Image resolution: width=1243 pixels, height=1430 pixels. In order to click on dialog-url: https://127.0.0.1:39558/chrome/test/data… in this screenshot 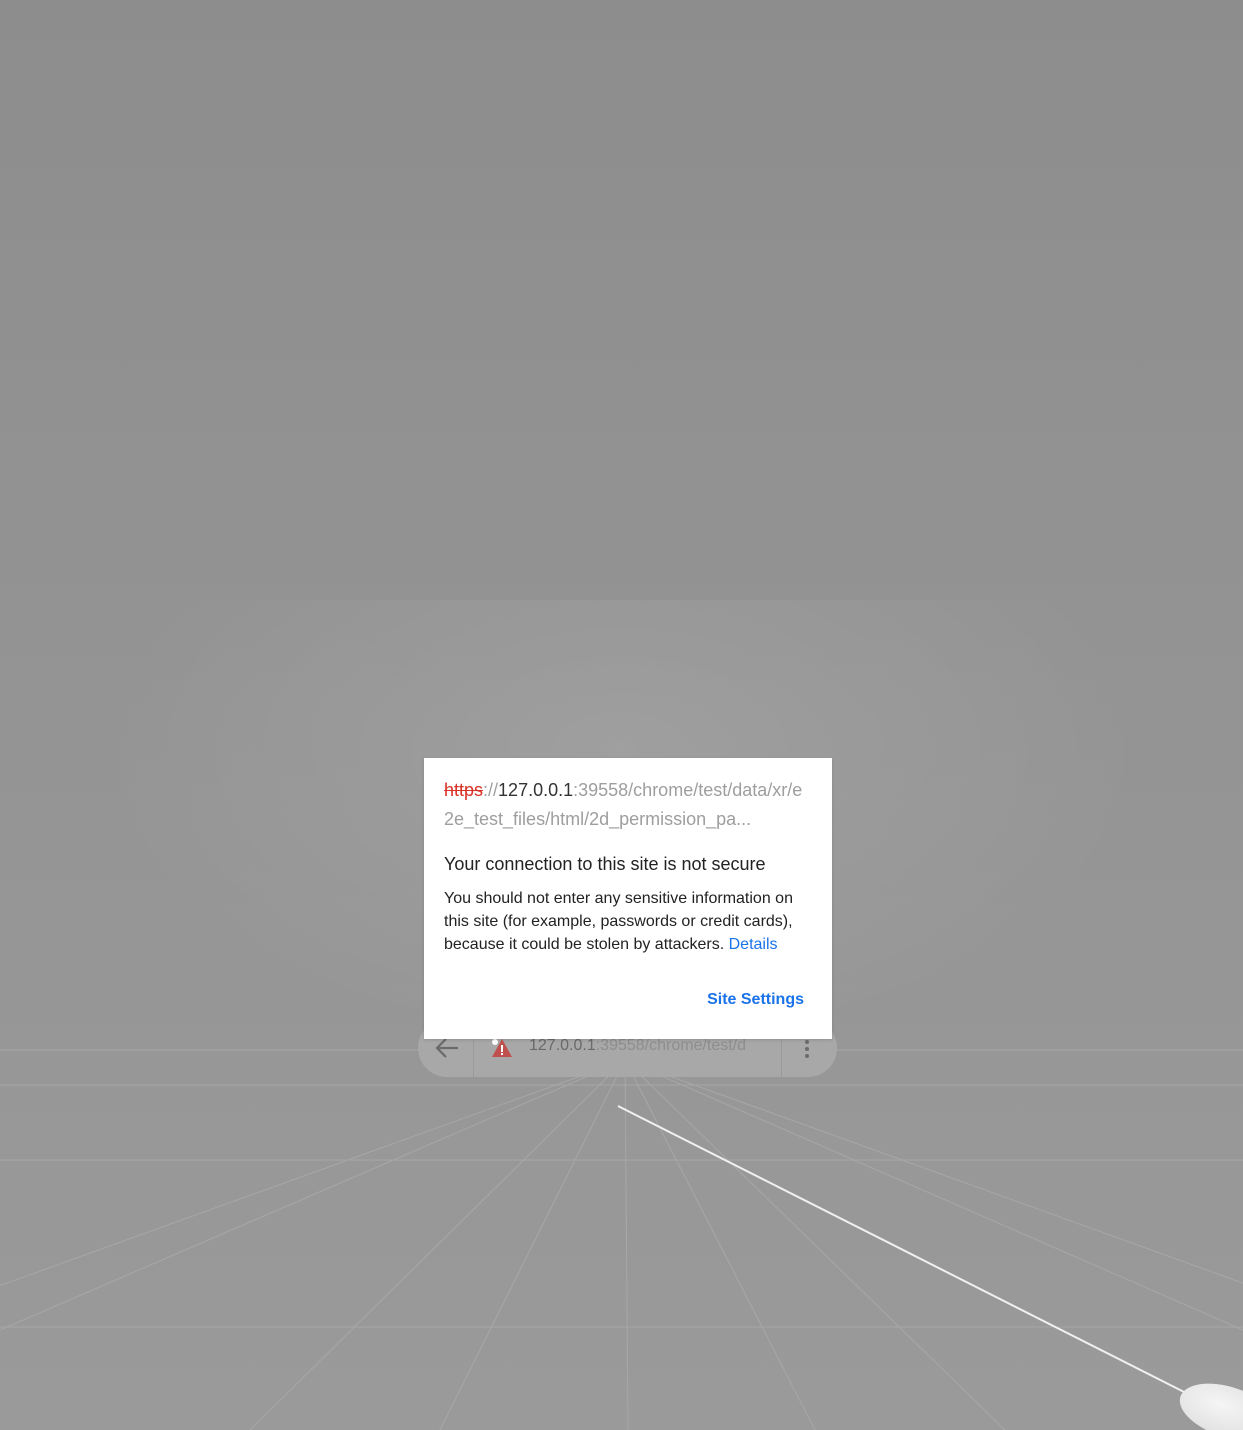, I will do `click(628, 805)`.